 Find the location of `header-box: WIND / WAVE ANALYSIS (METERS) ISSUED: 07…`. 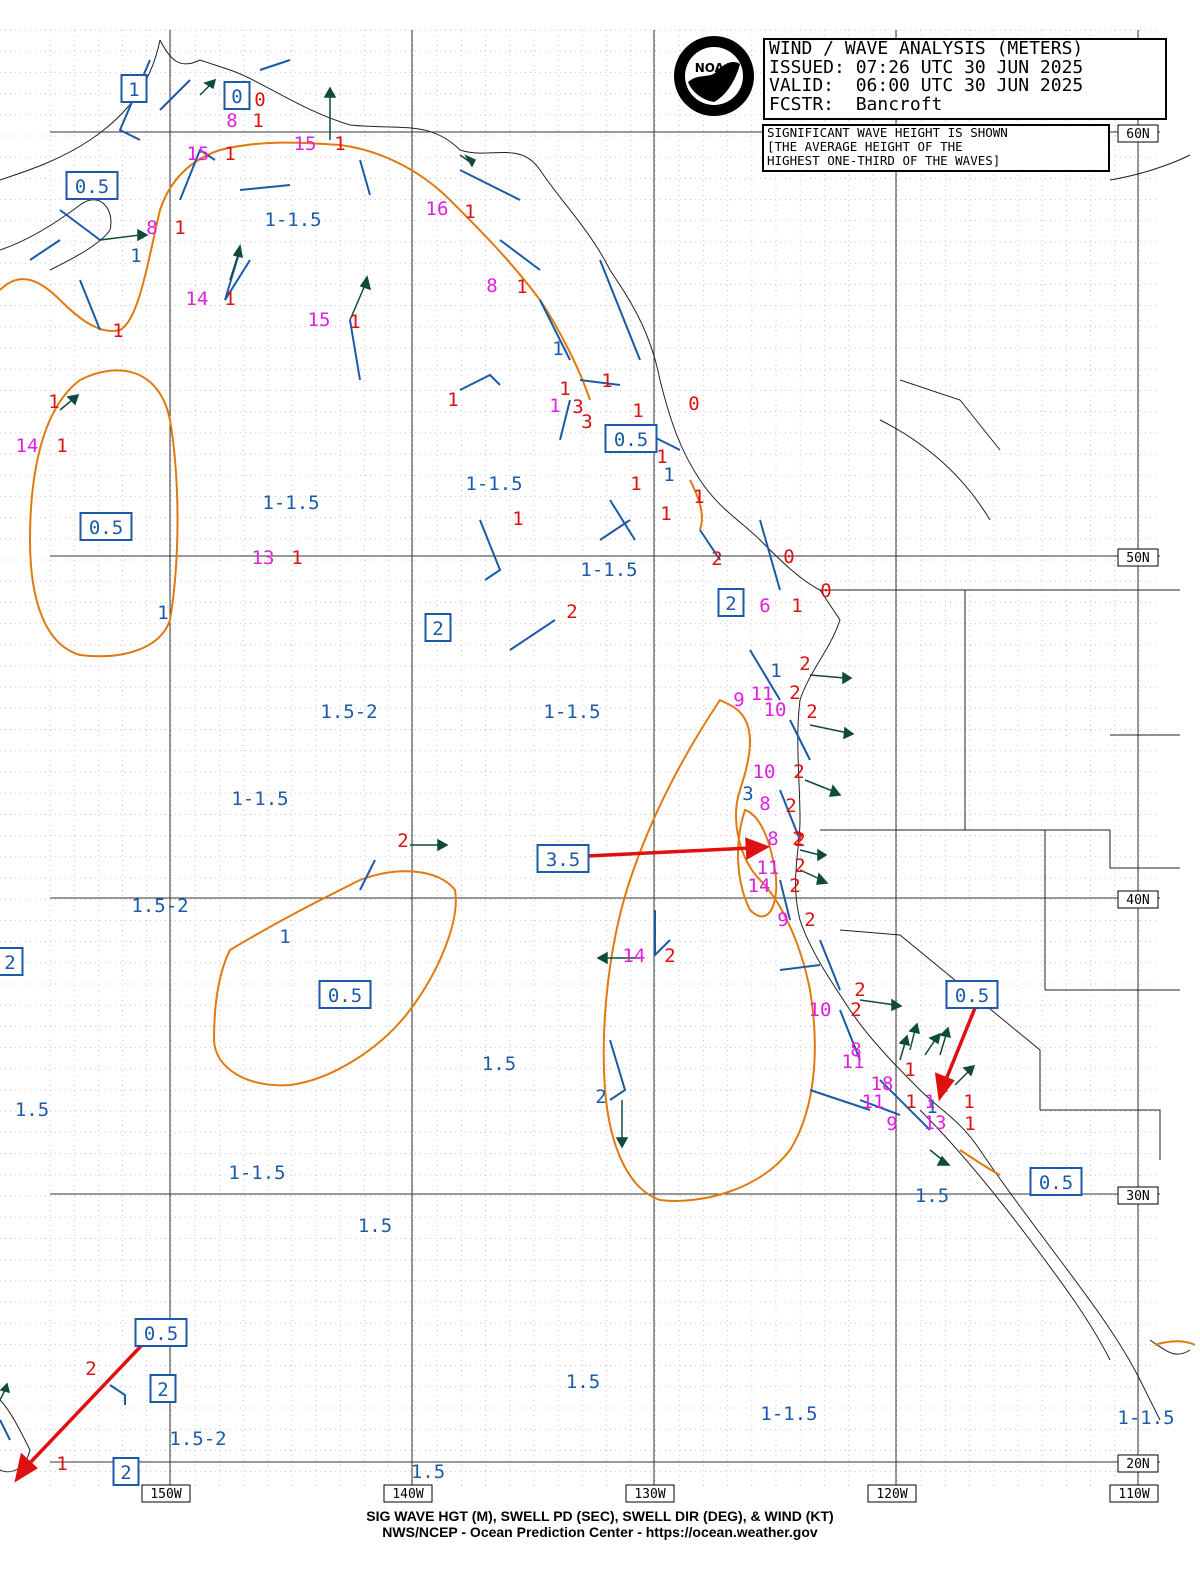

header-box: WIND / WAVE ANALYSIS (METERS) ISSUED: 07… is located at coordinates (965, 79).